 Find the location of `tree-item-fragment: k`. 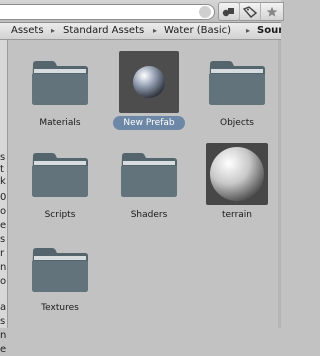

tree-item-fragment: k is located at coordinates (3, 181).